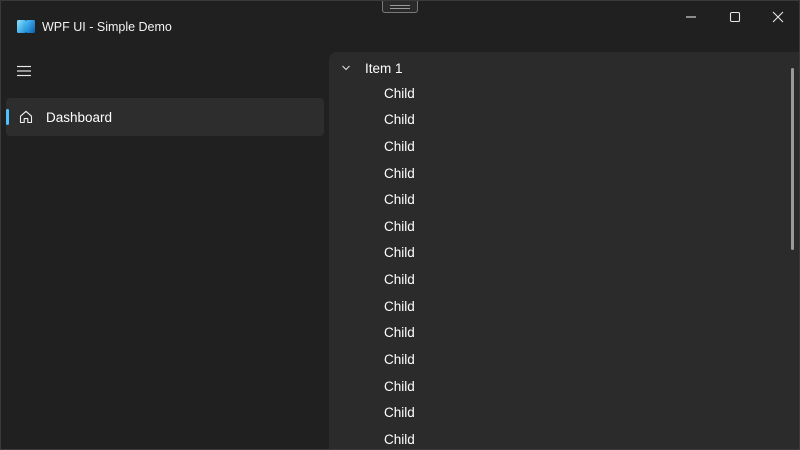  I want to click on tree-item-label: Item 1, so click(384, 68).